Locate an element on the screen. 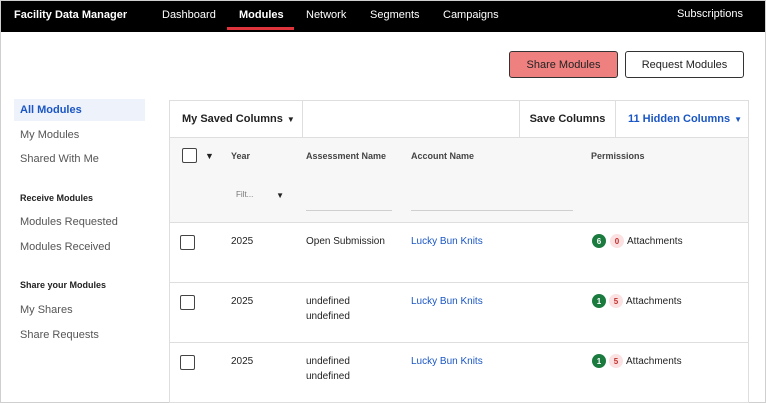 Image resolution: width=766 pixels, height=403 pixels. app-title: Facility Data Manager is located at coordinates (71, 15).